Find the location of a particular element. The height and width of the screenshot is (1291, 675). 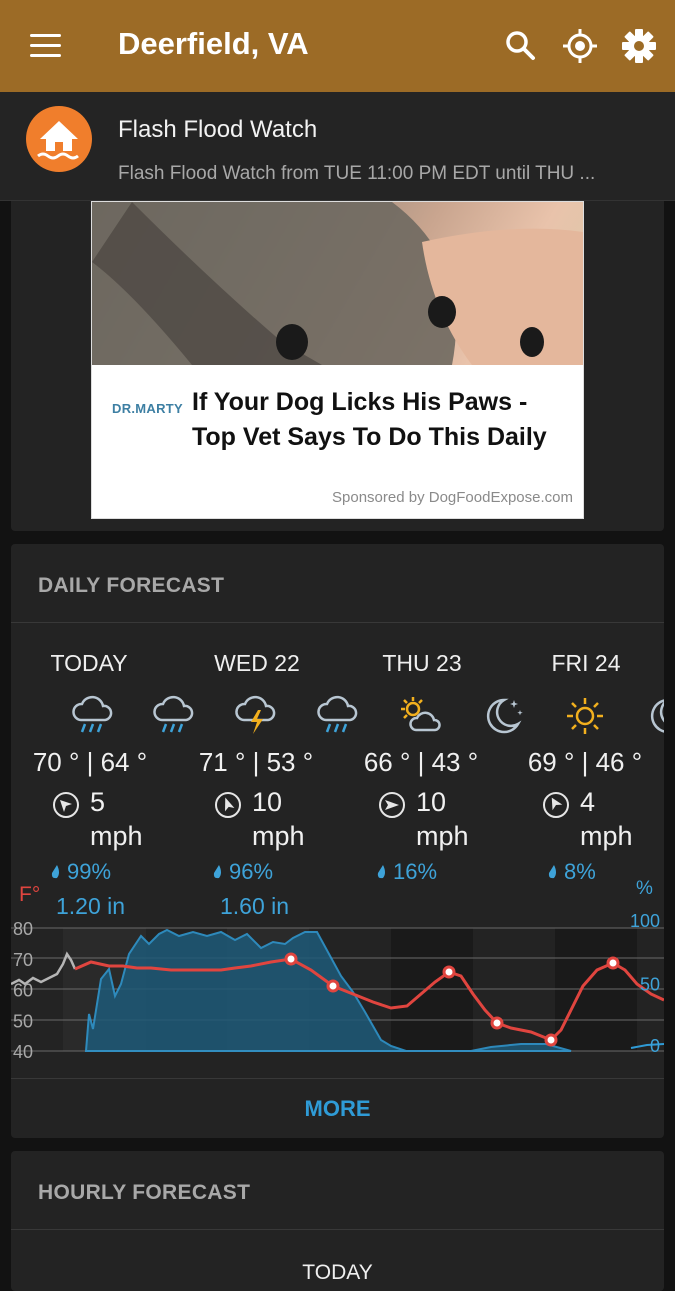

right-axis-tick: 0 is located at coordinates (655, 1046).